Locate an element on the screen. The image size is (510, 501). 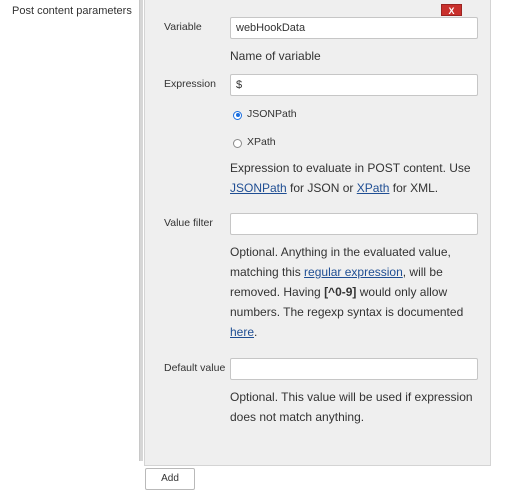
xpath-option: XPath is located at coordinates (254, 142).